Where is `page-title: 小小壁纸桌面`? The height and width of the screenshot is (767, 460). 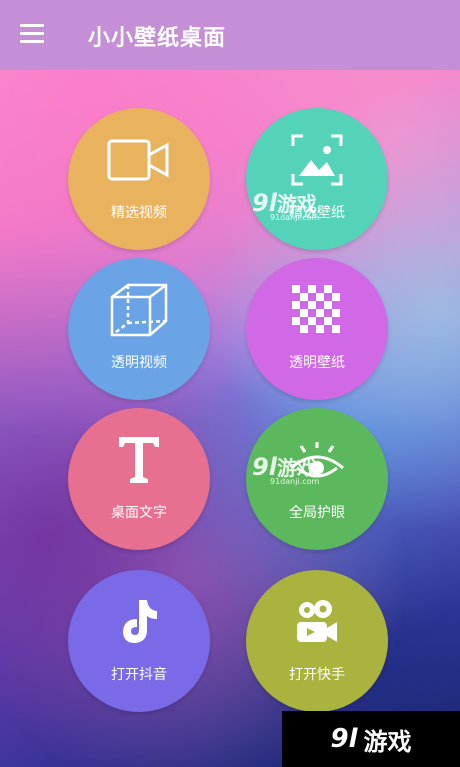 page-title: 小小壁纸桌面 is located at coordinates (157, 38).